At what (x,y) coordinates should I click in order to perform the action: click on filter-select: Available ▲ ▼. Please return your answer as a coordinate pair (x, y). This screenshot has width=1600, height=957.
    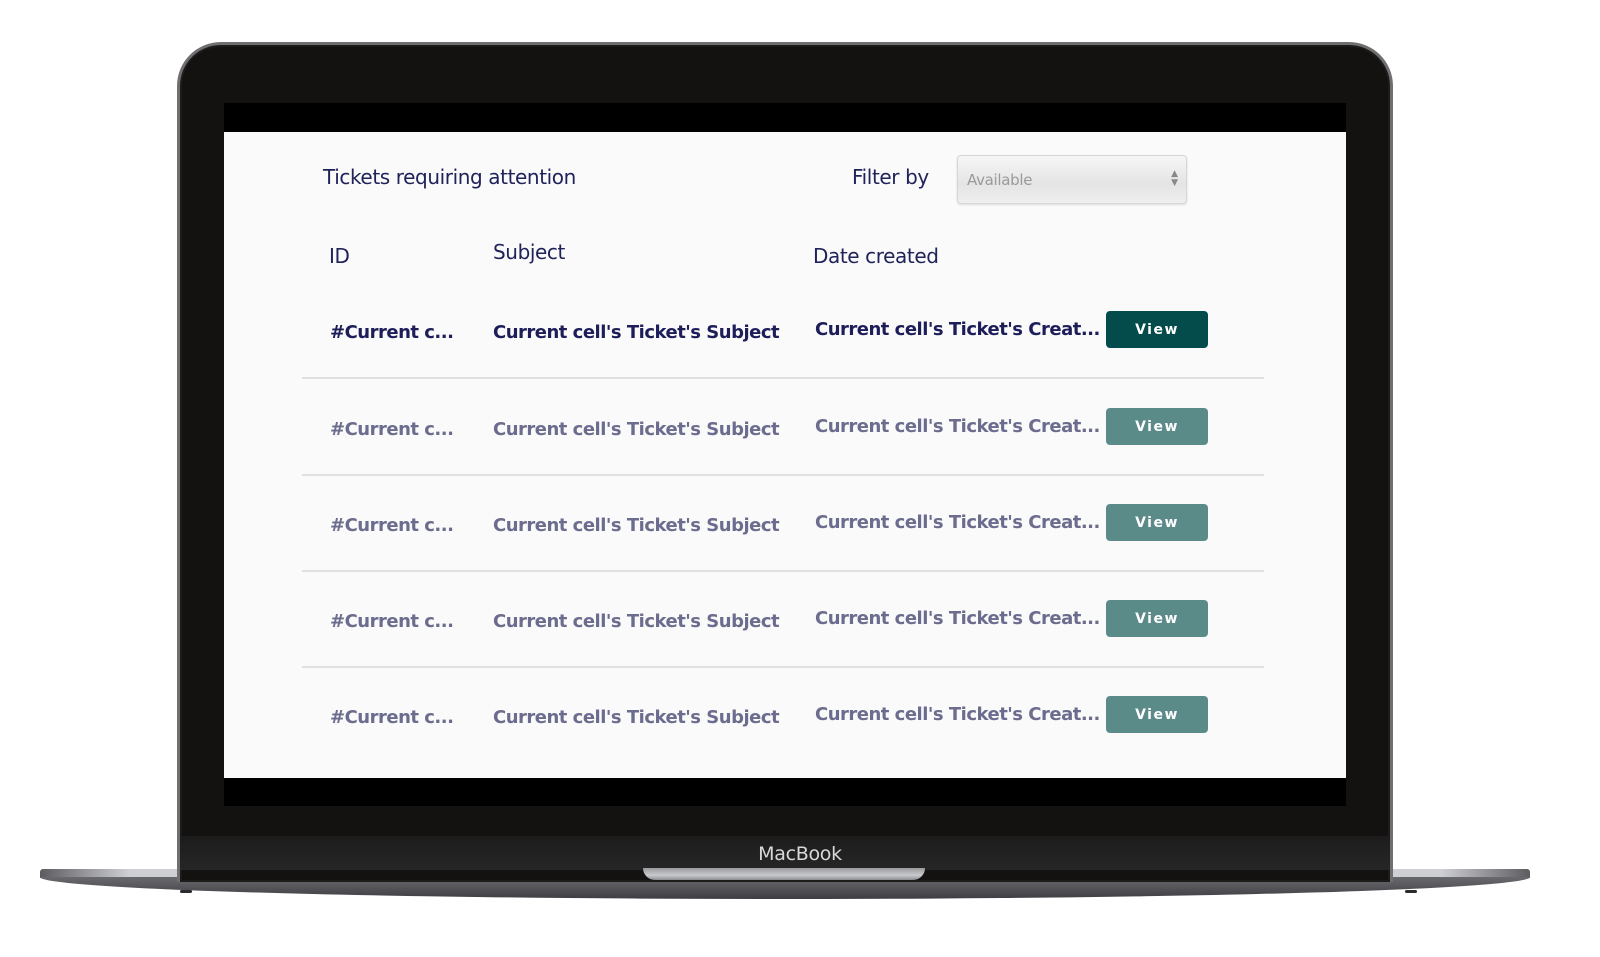
    Looking at the image, I should click on (1072, 179).